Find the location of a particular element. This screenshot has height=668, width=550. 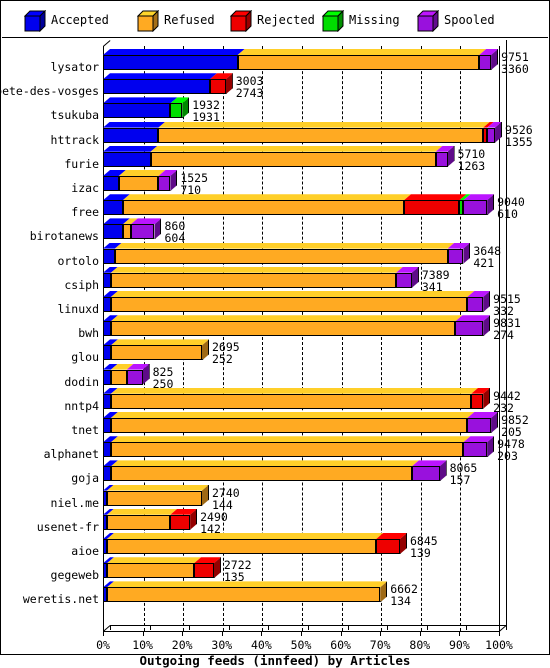

bar-row: 860 604 is located at coordinates (325, 231).